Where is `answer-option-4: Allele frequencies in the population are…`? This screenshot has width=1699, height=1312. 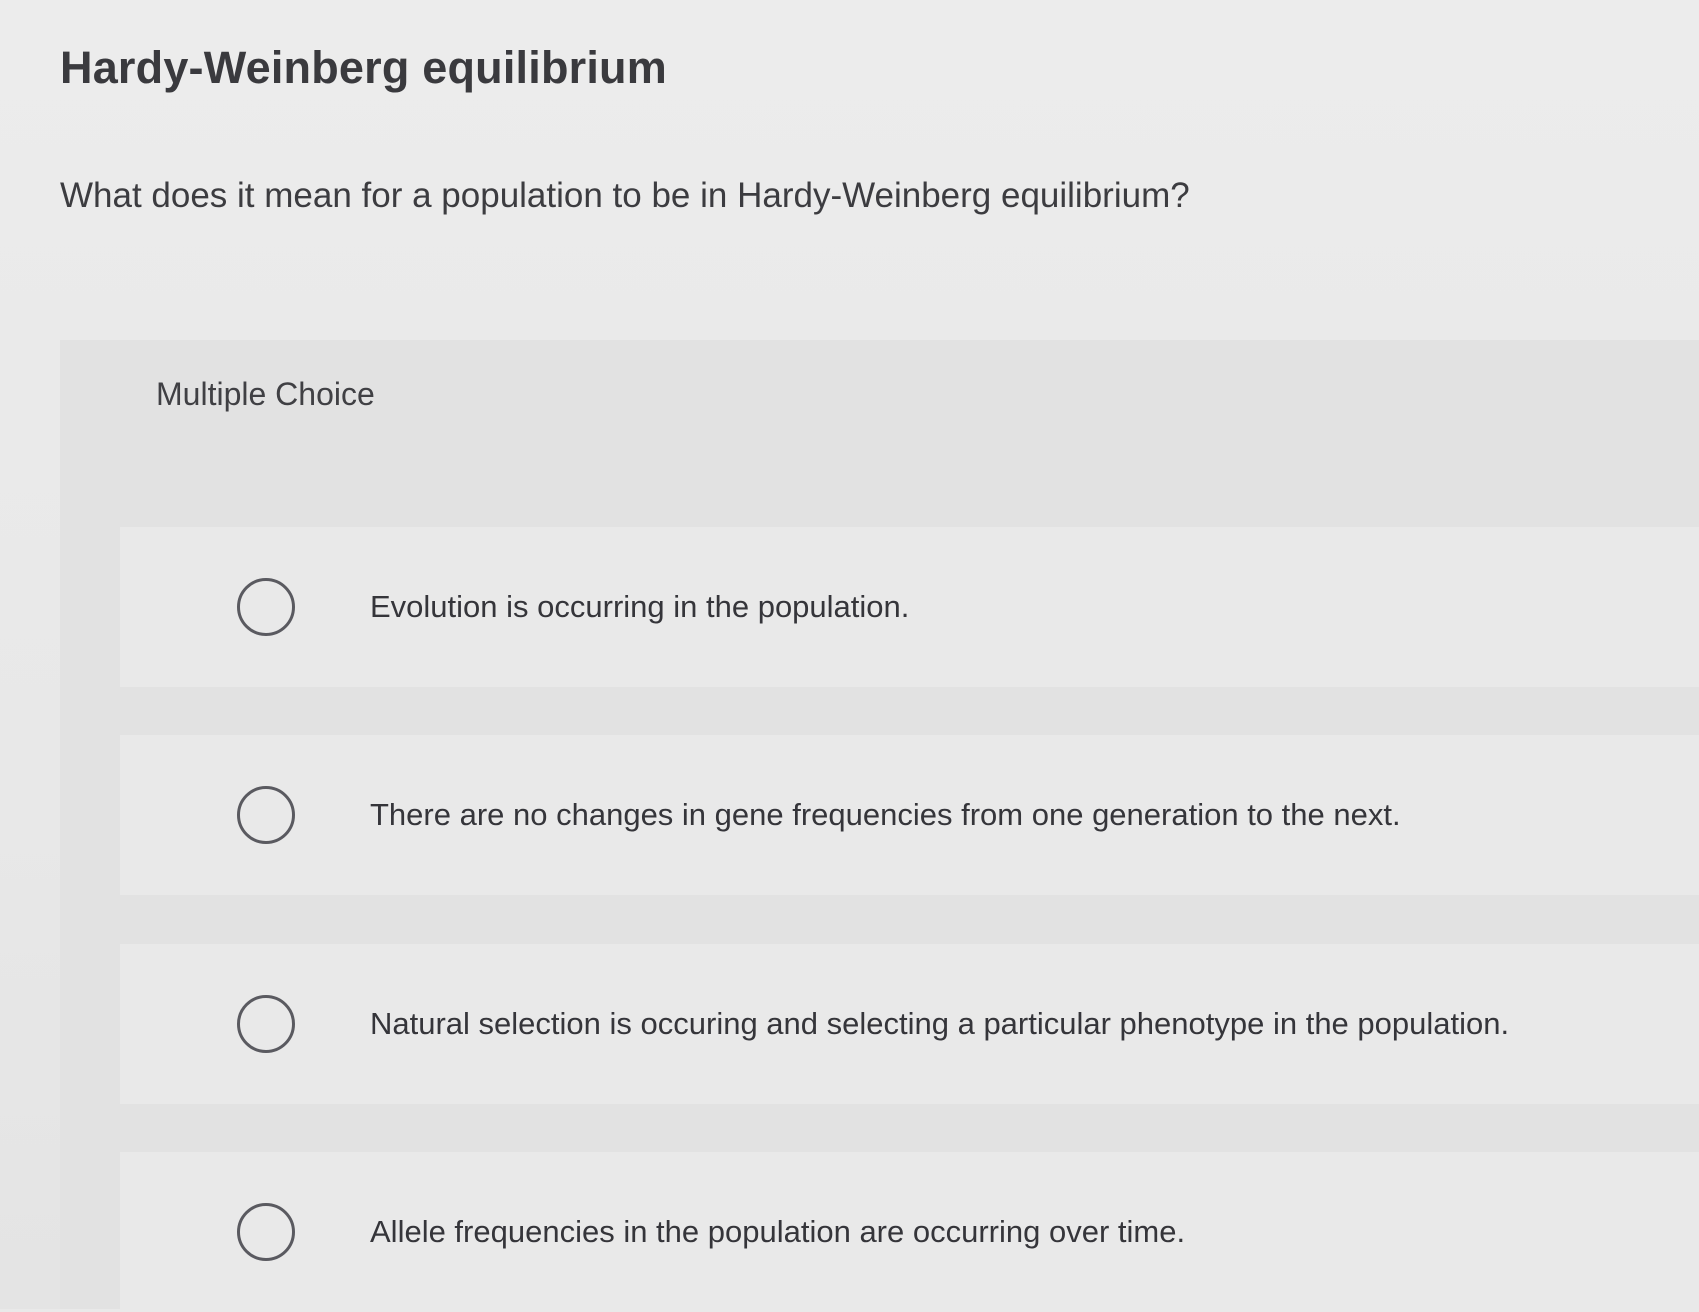 answer-option-4: Allele frequencies in the population are… is located at coordinates (909, 1232).